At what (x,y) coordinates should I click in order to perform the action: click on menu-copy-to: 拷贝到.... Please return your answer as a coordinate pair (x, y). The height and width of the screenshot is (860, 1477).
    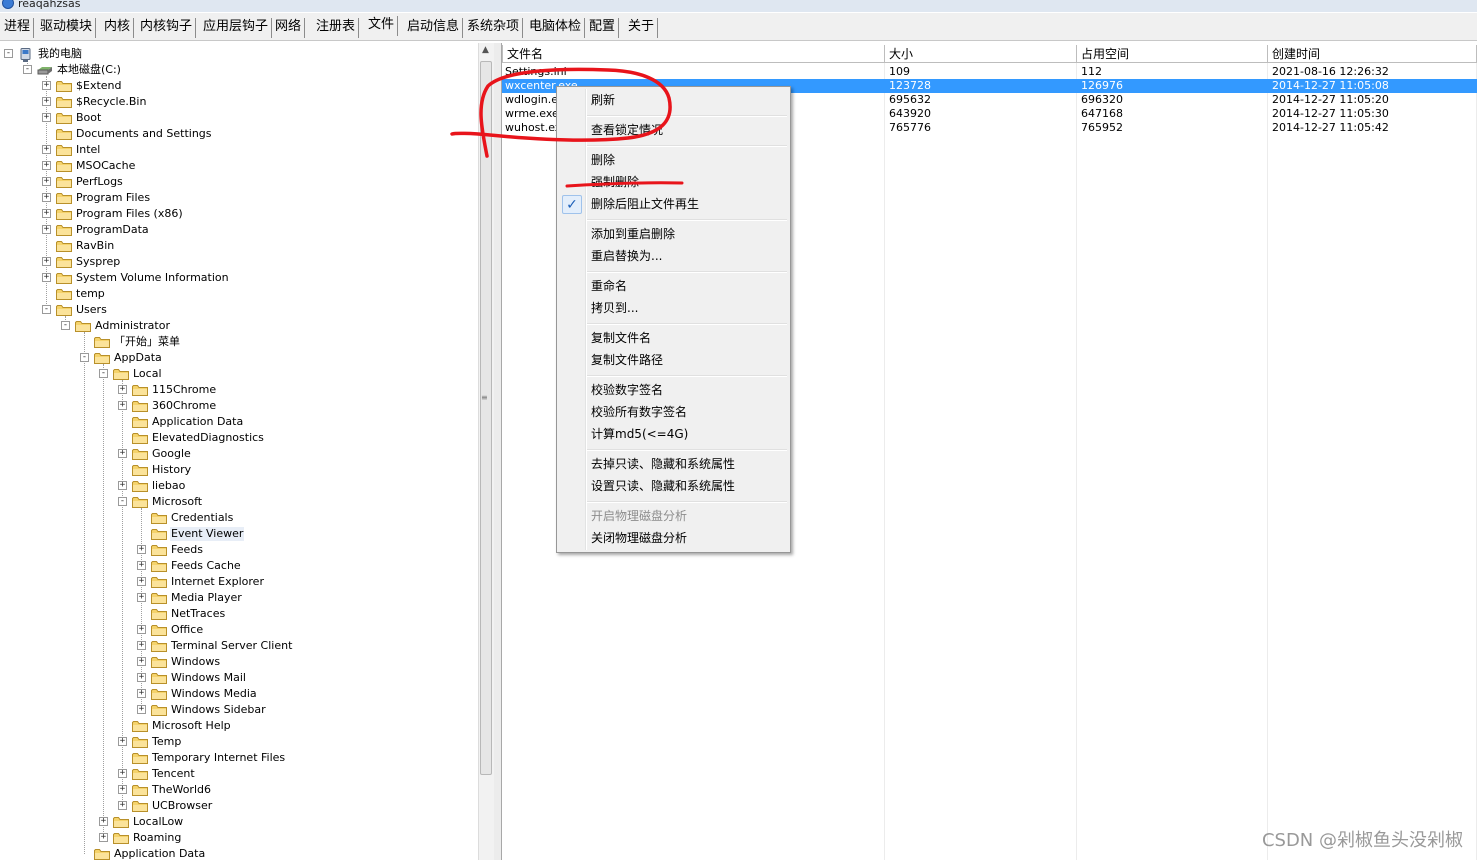
    Looking at the image, I should click on (673, 308).